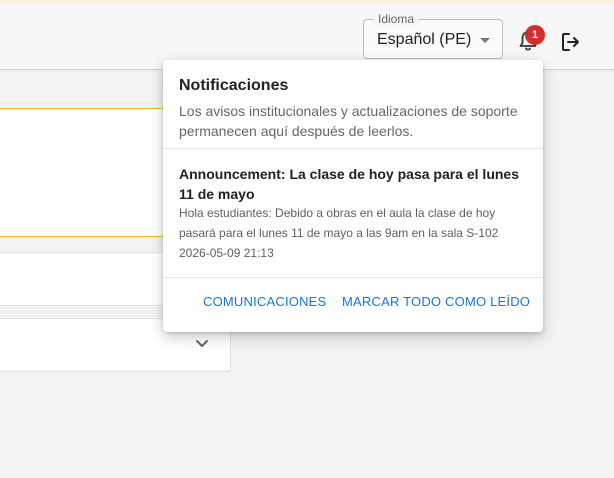  Describe the element at coordinates (226, 253) in the screenshot. I see `notification-timestamp: 2026-05-09 21:13` at that location.